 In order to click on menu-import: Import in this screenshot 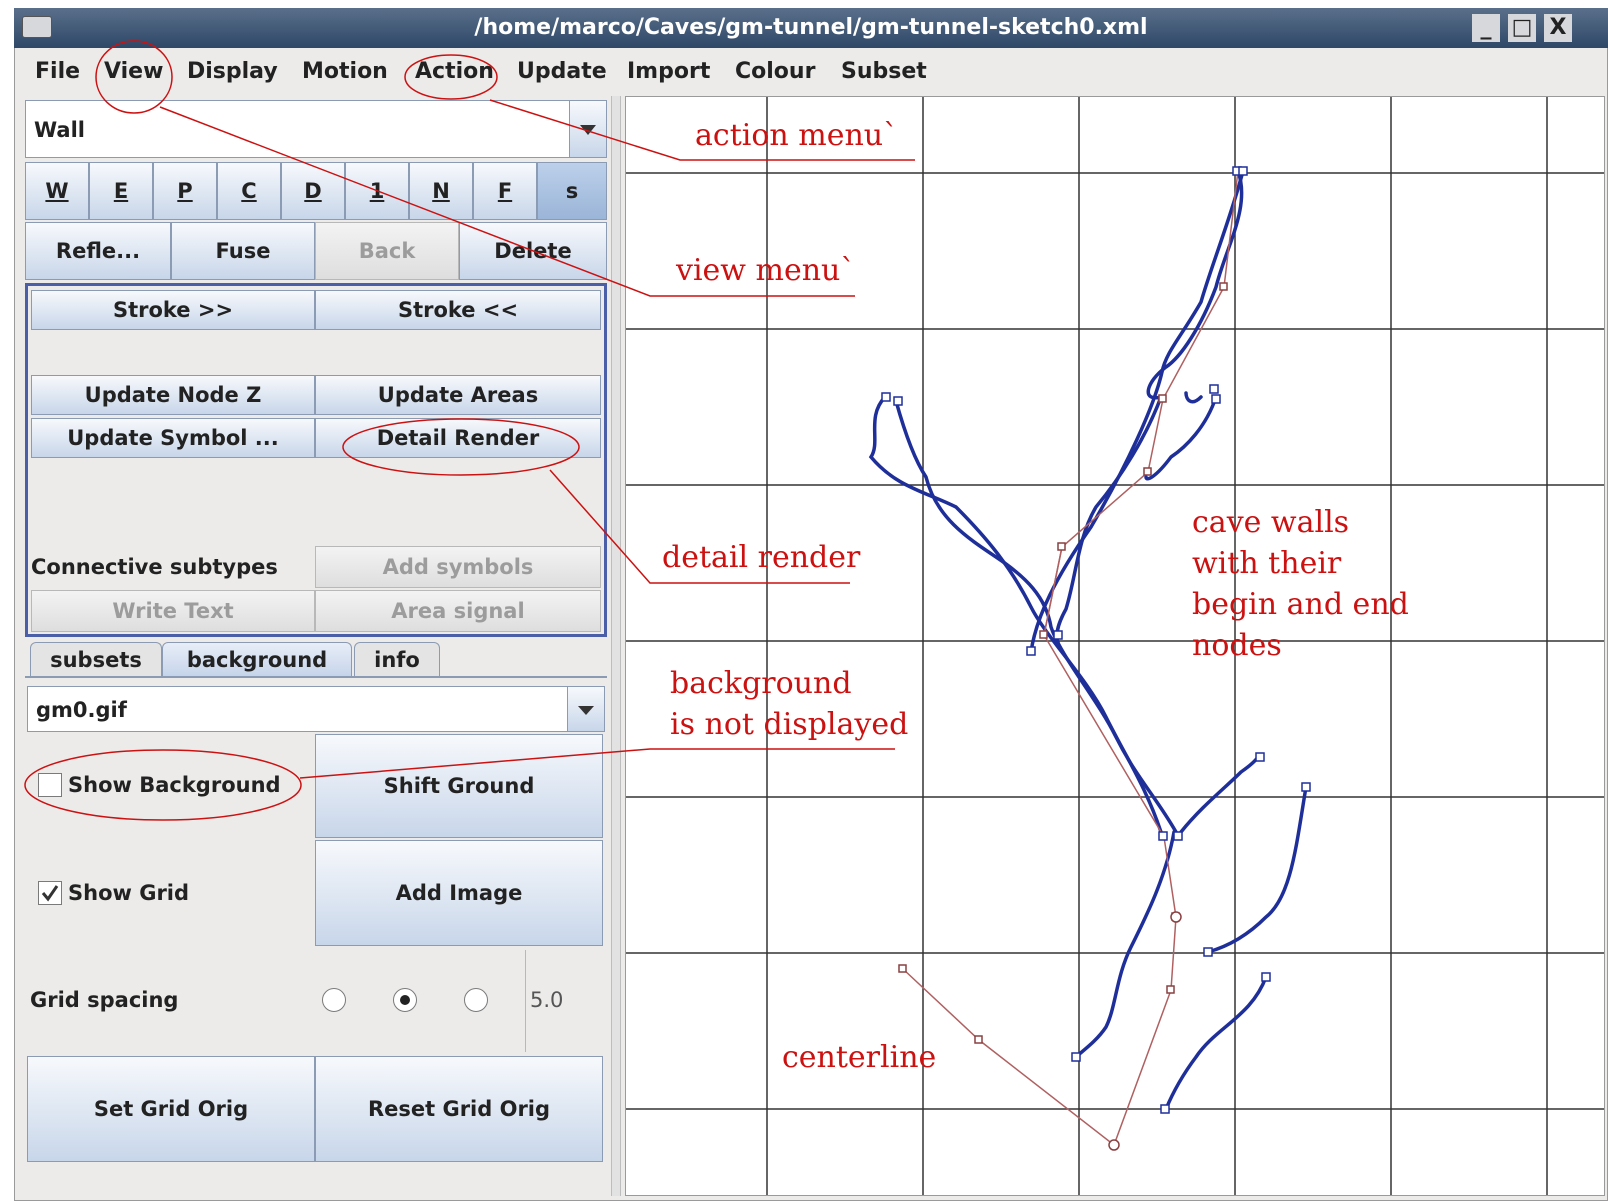, I will do `click(668, 72)`.